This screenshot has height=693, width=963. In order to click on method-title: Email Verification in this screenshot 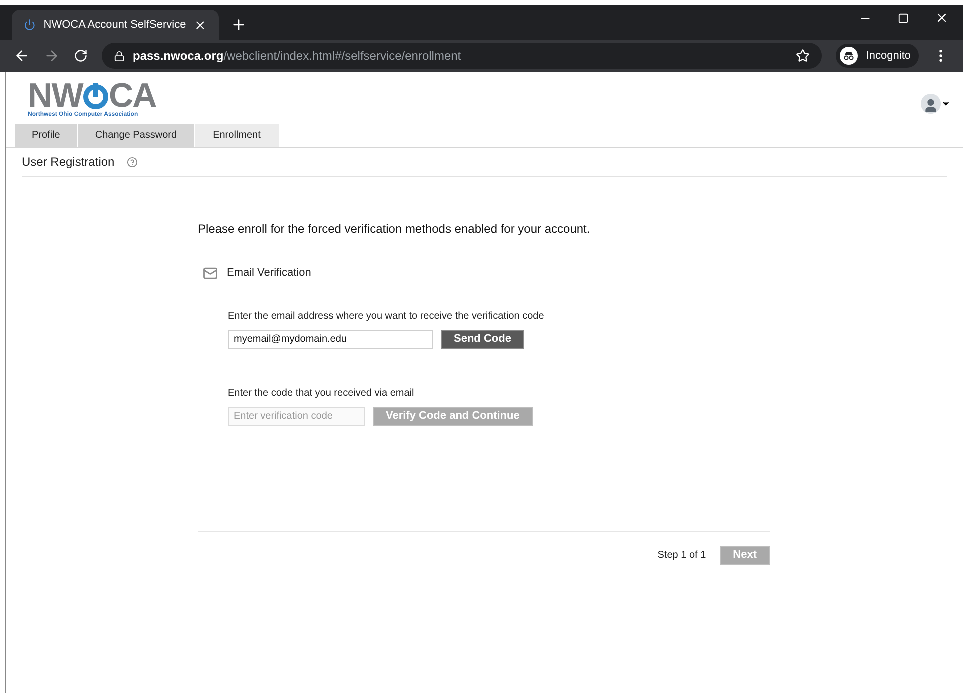, I will do `click(269, 273)`.